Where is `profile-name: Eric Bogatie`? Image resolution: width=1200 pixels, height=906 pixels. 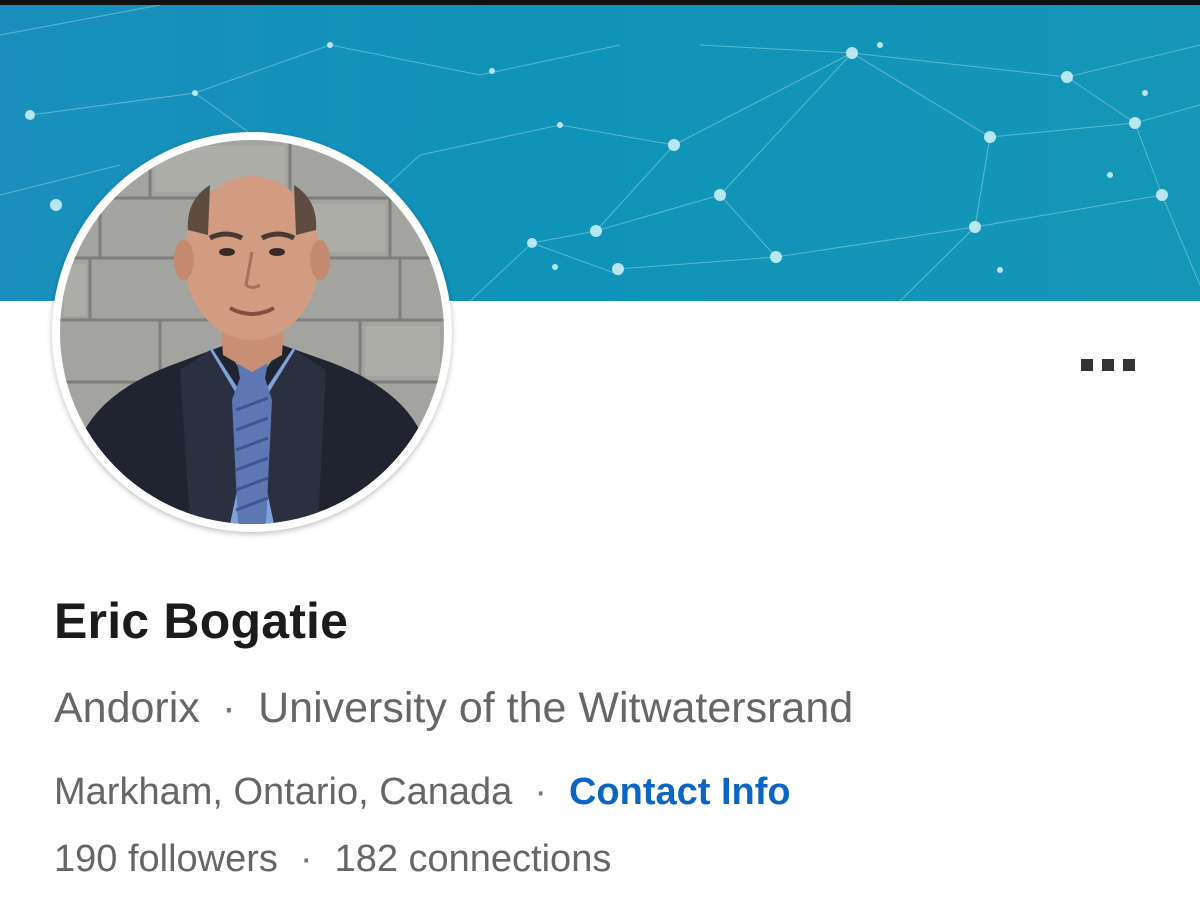 profile-name: Eric Bogatie is located at coordinates (201, 621).